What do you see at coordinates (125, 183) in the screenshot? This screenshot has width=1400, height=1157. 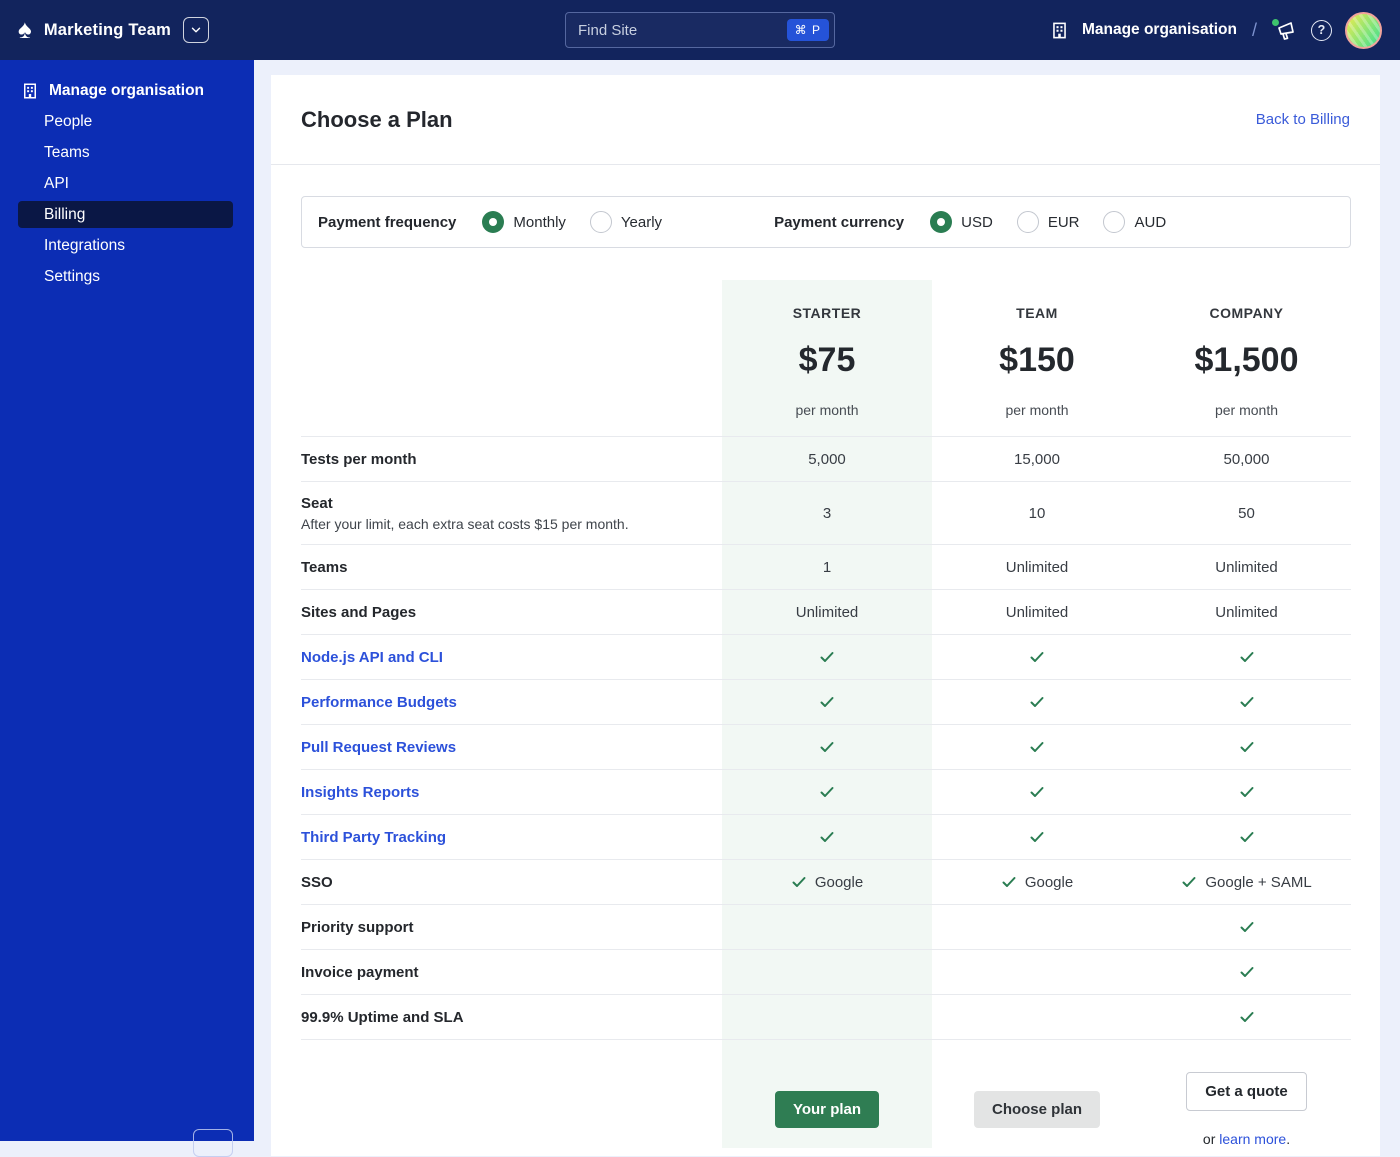 I see `sidebar-item-api: API` at bounding box center [125, 183].